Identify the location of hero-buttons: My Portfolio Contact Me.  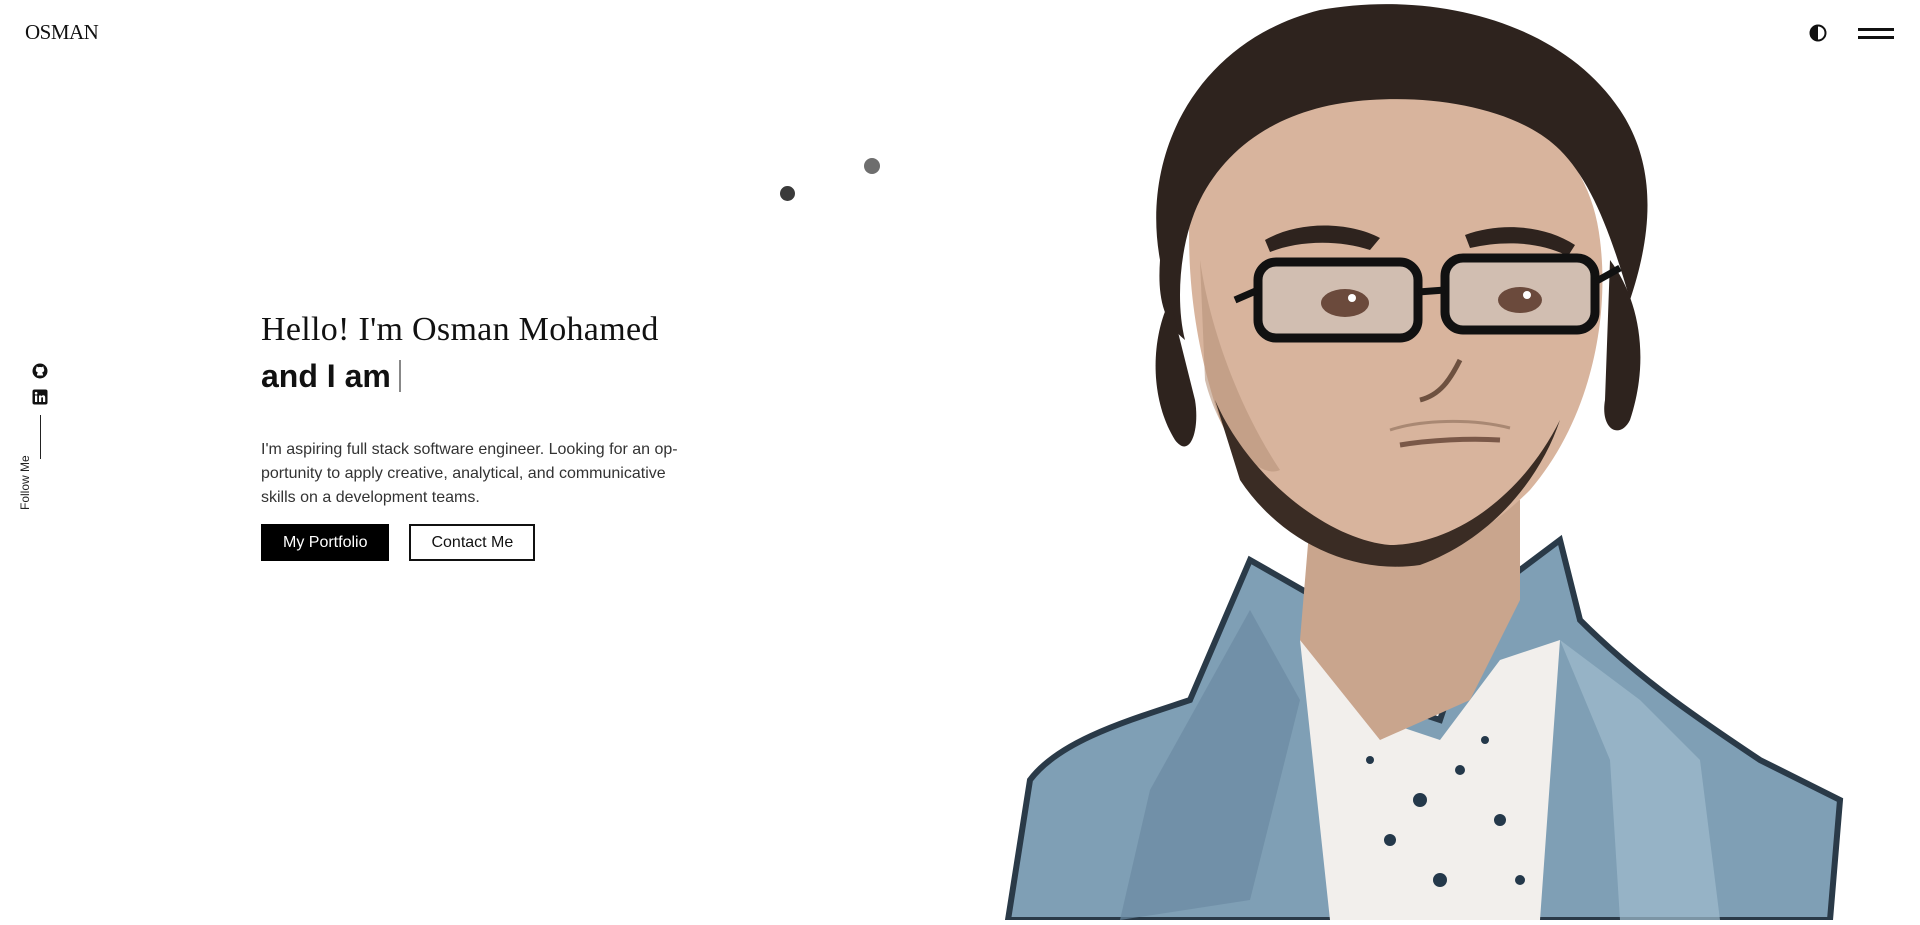
(491, 542).